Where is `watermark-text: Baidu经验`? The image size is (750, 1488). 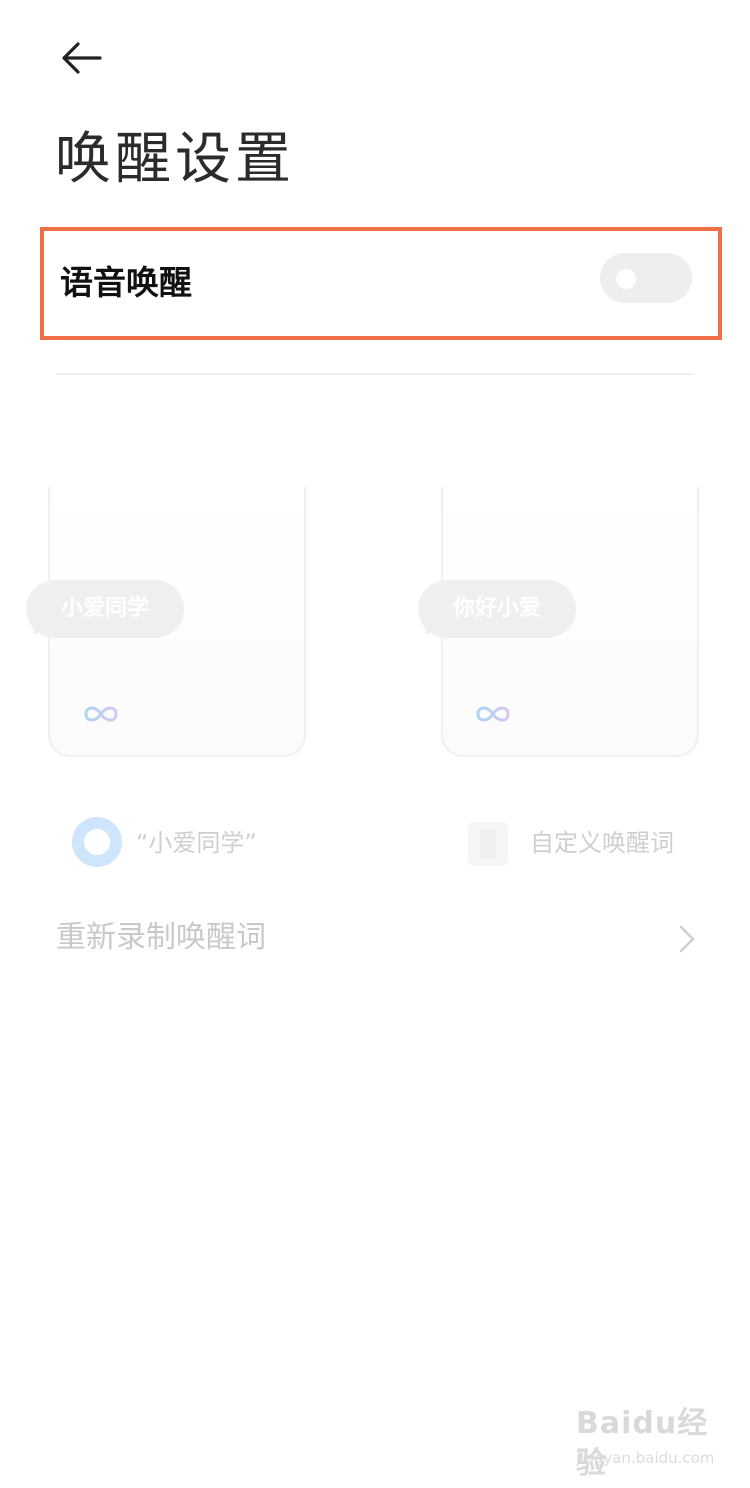 watermark-text: Baidu经验 is located at coordinates (642, 1443).